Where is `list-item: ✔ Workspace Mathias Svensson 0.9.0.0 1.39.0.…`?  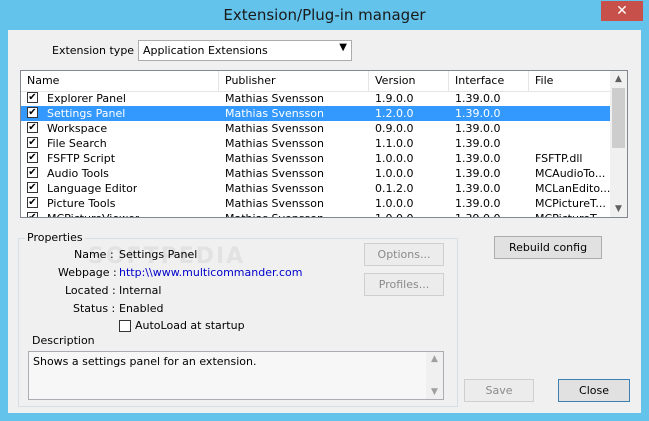
list-item: ✔ Workspace Mathias Svensson 0.9.0.0 1.39.0.… is located at coordinates (316, 128).